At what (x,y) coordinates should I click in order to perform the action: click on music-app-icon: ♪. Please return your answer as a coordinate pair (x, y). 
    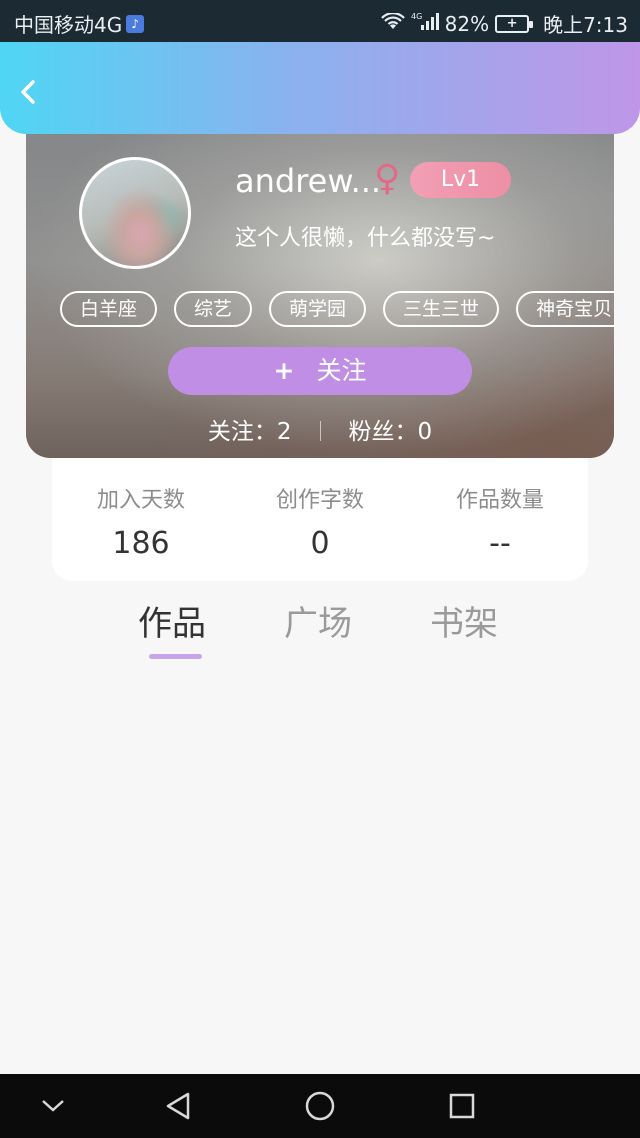
    Looking at the image, I should click on (135, 23).